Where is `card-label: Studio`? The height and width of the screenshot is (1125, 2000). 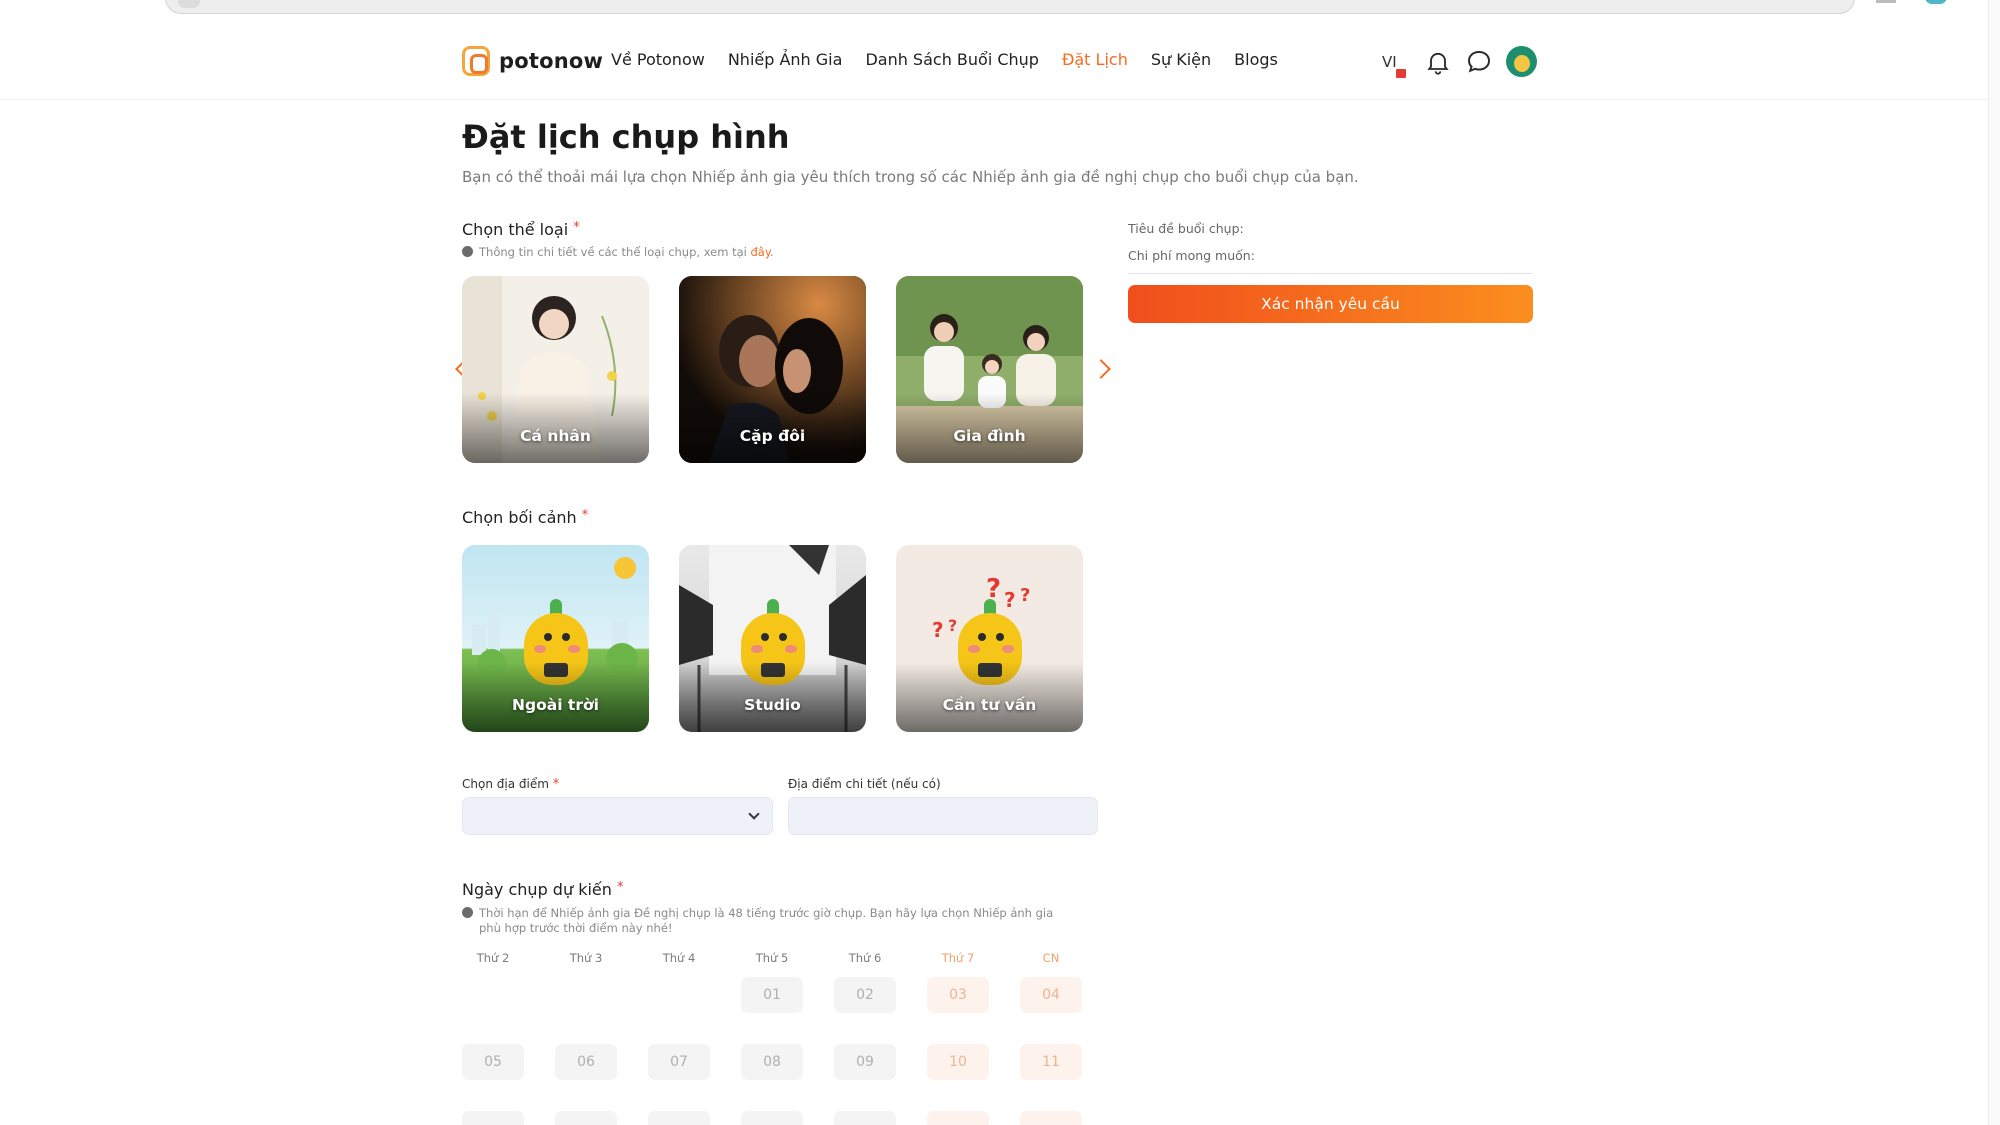
card-label: Studio is located at coordinates (772, 705).